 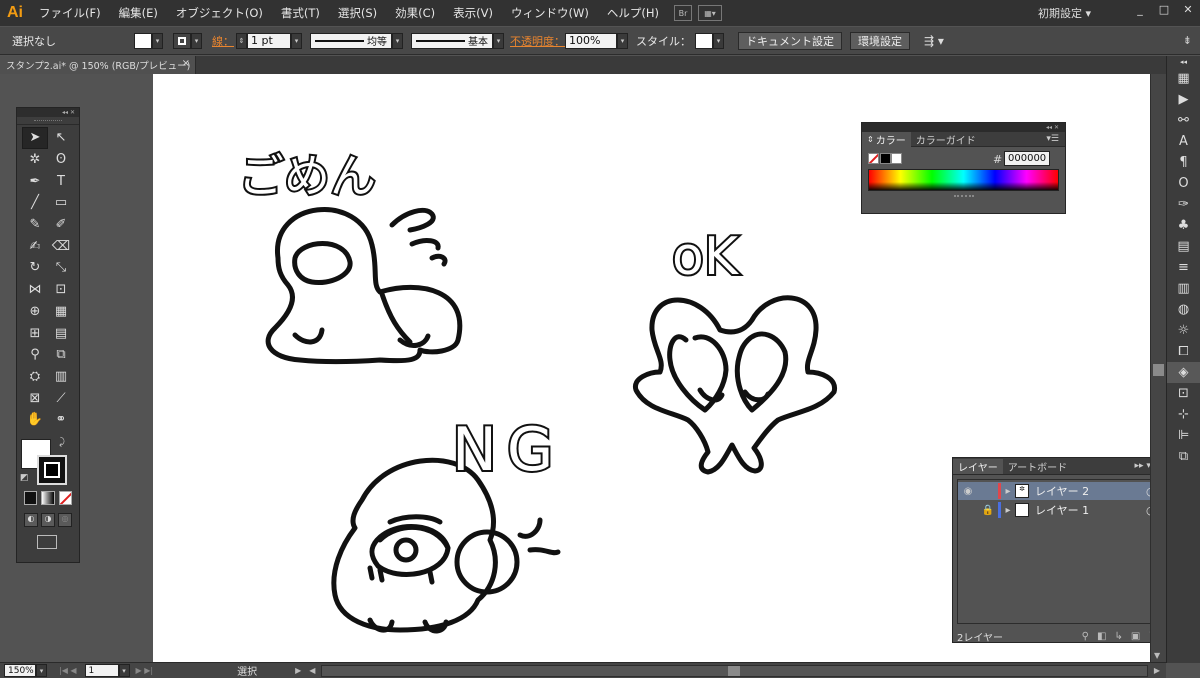 I want to click on paintbrush-tool-icon: ✎, so click(x=35, y=225).